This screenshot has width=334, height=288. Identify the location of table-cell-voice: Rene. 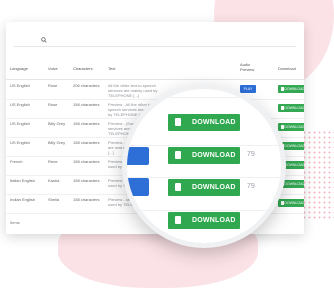
(53, 161).